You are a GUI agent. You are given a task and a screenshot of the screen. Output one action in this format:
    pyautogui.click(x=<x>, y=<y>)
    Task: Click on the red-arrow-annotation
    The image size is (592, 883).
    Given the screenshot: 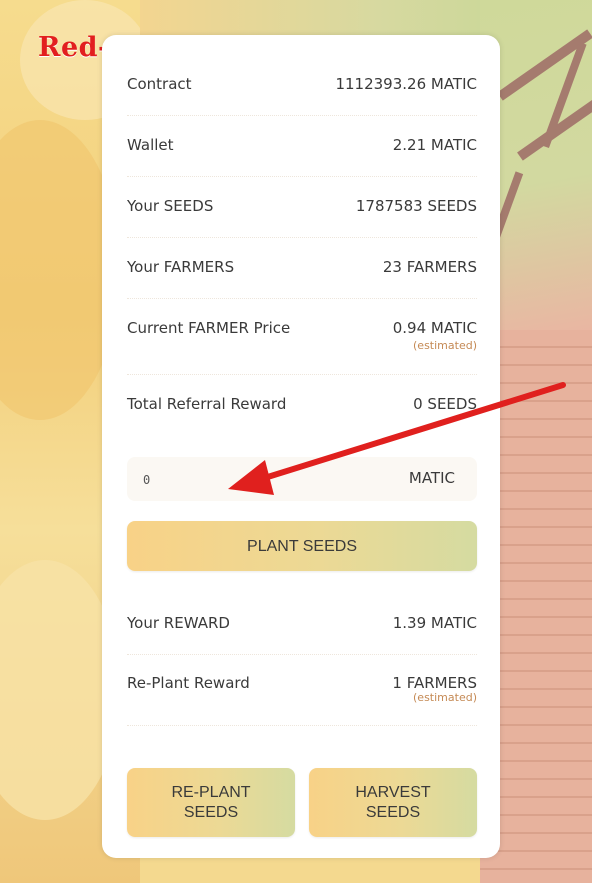 What is the action you would take?
    pyautogui.click(x=397, y=438)
    